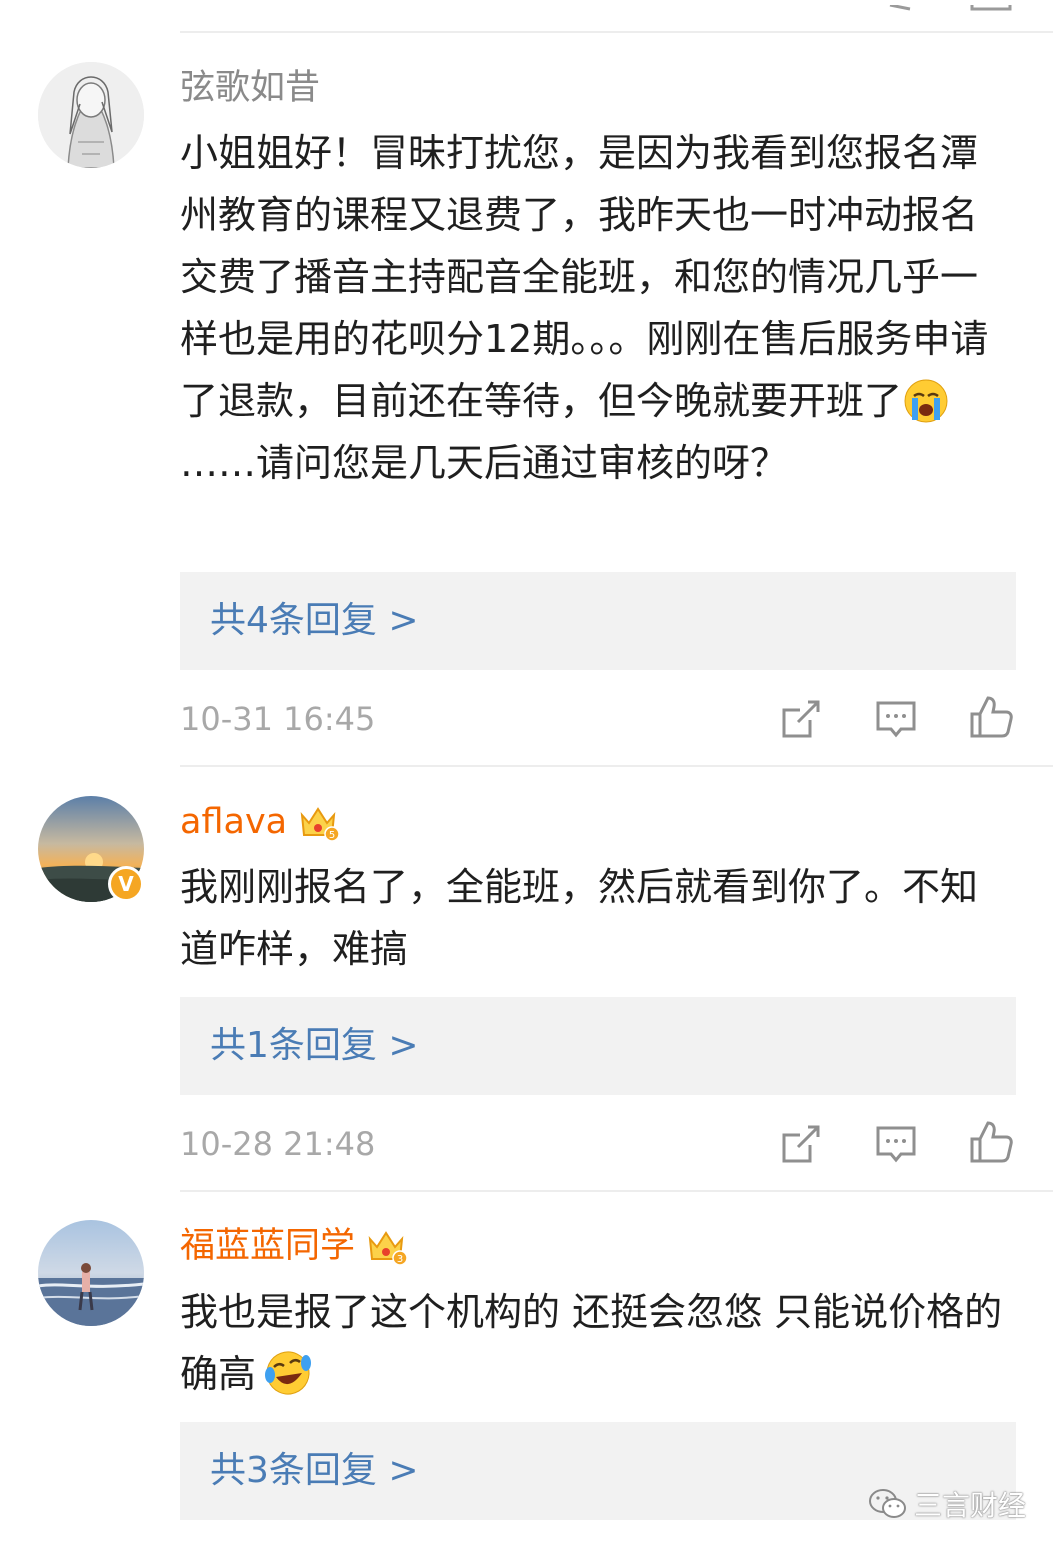  I want to click on username-text: aflava, so click(233, 822).